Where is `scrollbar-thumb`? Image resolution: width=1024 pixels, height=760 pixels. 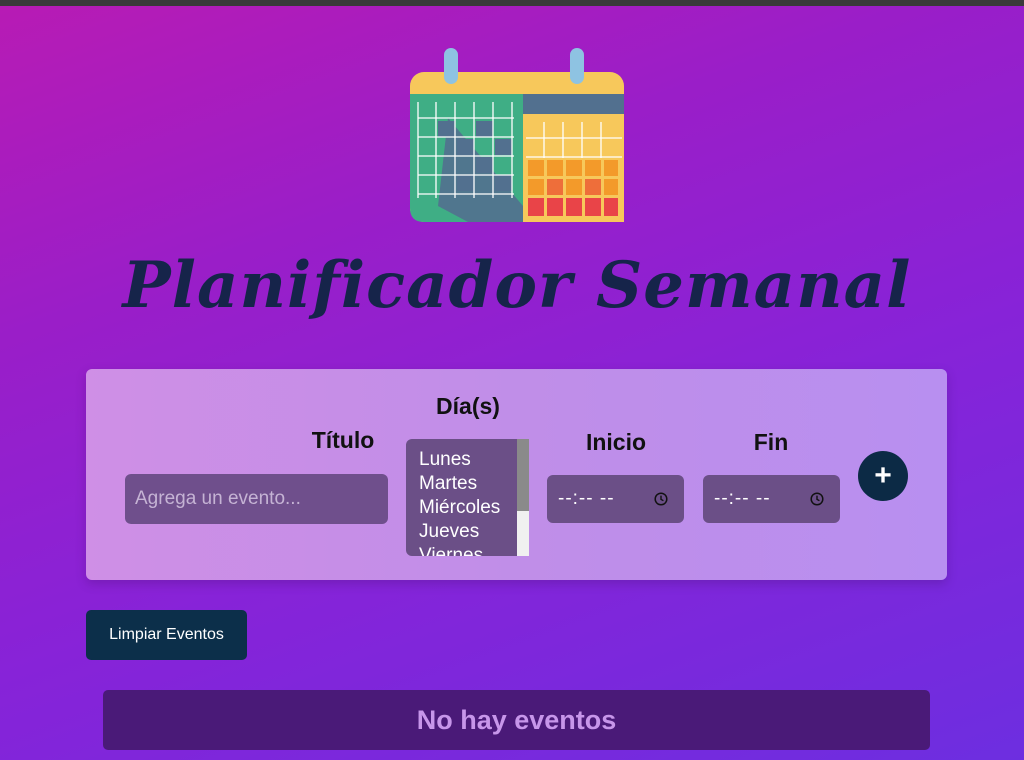 scrollbar-thumb is located at coordinates (523, 475).